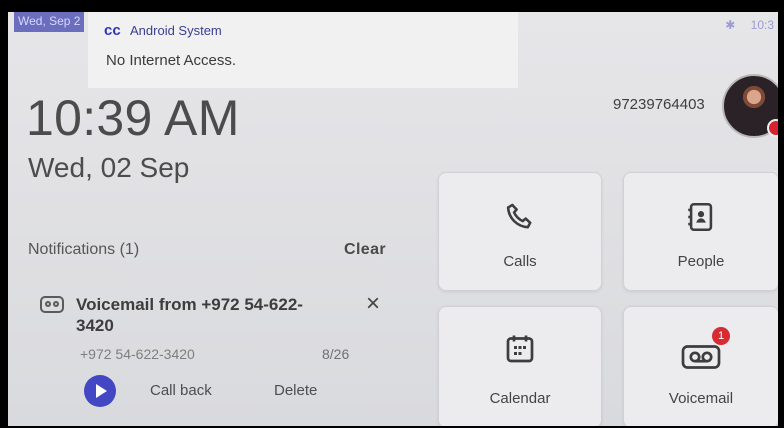 The height and width of the screenshot is (428, 784). I want to click on voicemail-tile: 1 Voicemail, so click(700, 366).